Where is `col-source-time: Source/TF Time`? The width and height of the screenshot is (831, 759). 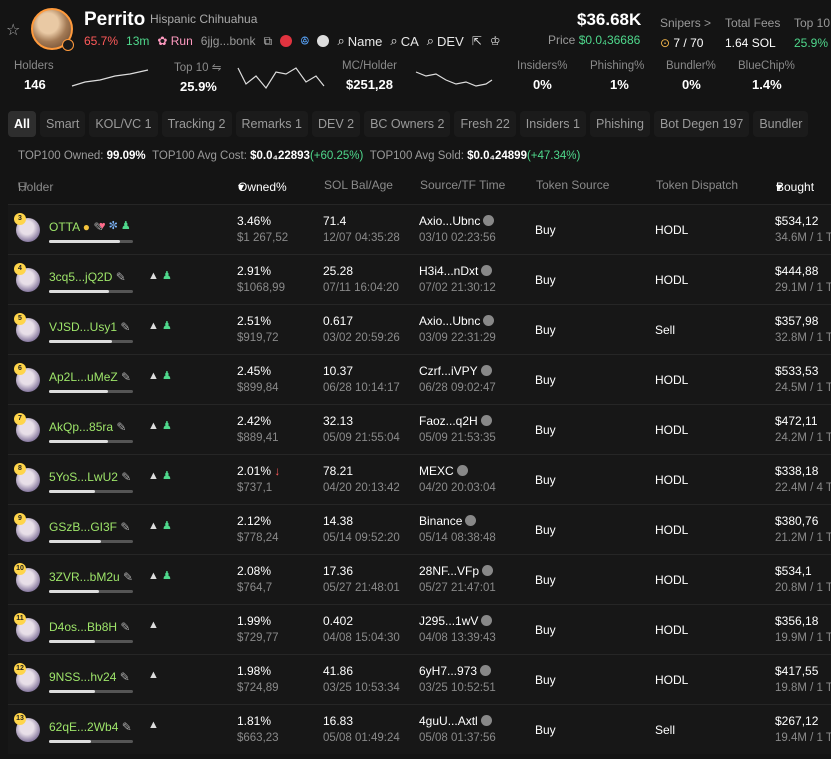 col-source-time: Source/TF Time is located at coordinates (462, 185).